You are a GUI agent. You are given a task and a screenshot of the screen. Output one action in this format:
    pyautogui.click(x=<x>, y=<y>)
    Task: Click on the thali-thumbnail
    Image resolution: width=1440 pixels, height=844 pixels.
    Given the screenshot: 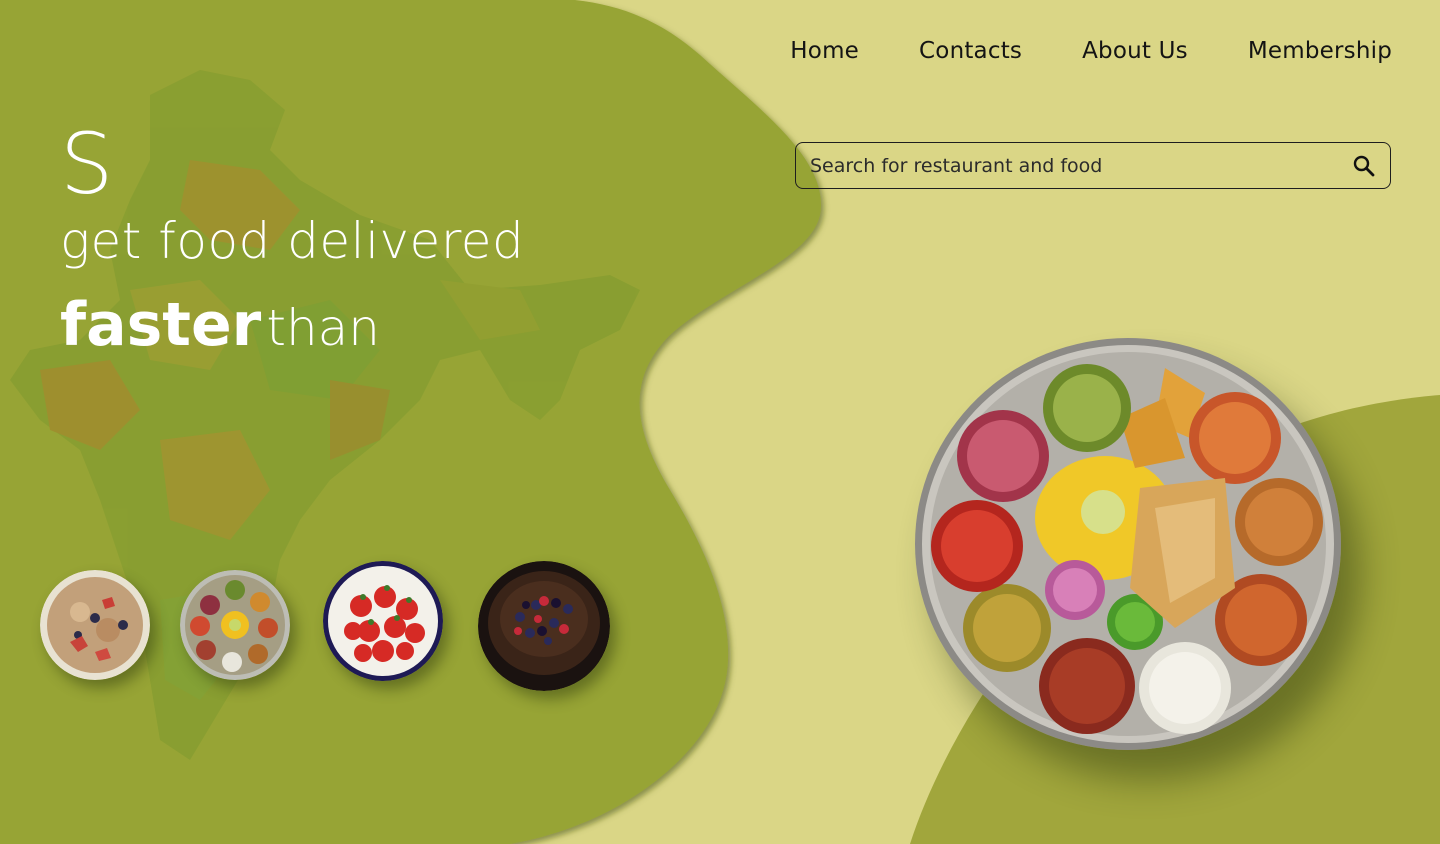 What is the action you would take?
    pyautogui.click(x=235, y=625)
    